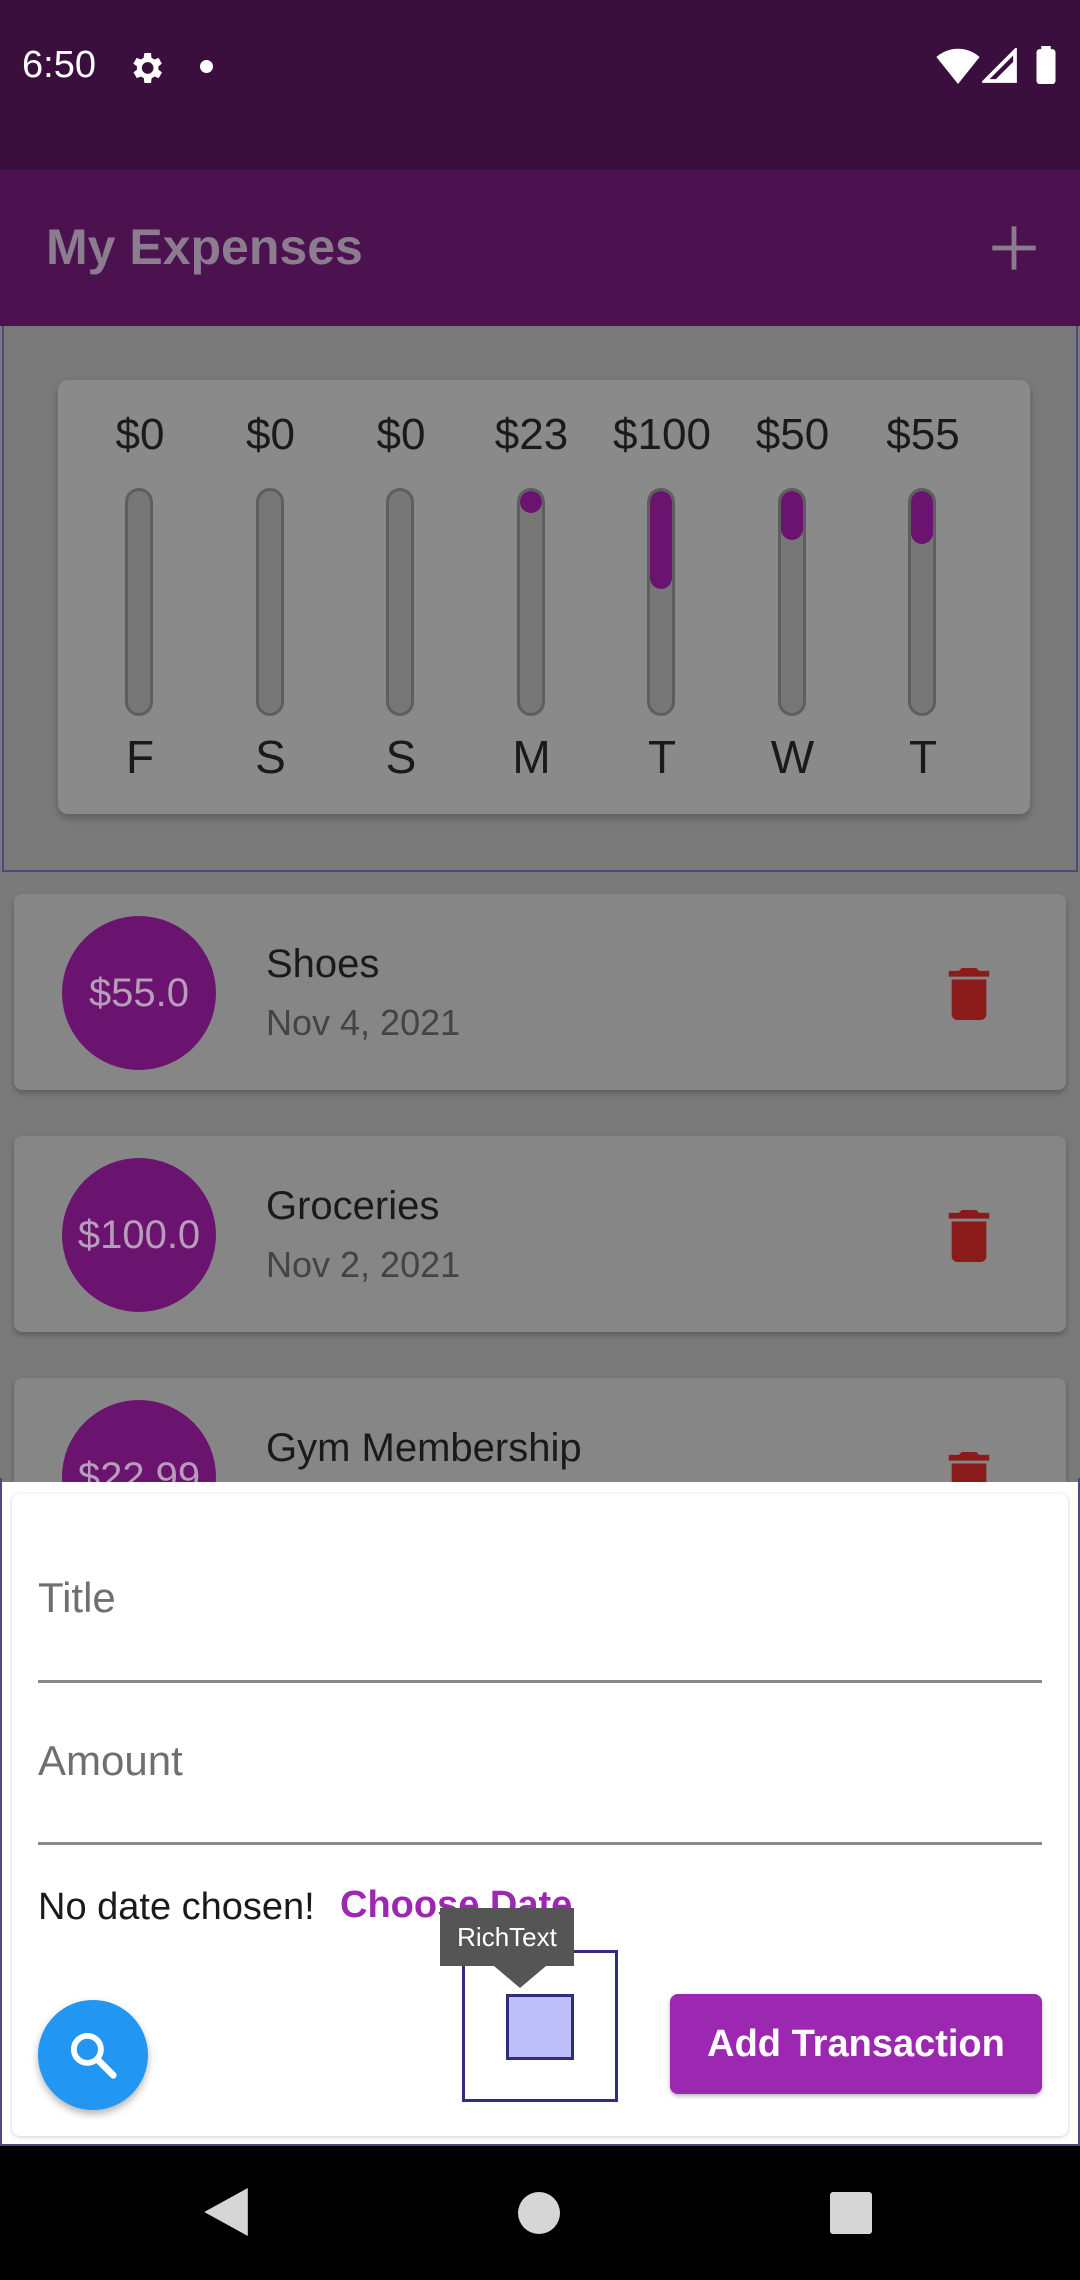  Describe the element at coordinates (792, 434) in the screenshot. I see `bar-amount-label: $50` at that location.